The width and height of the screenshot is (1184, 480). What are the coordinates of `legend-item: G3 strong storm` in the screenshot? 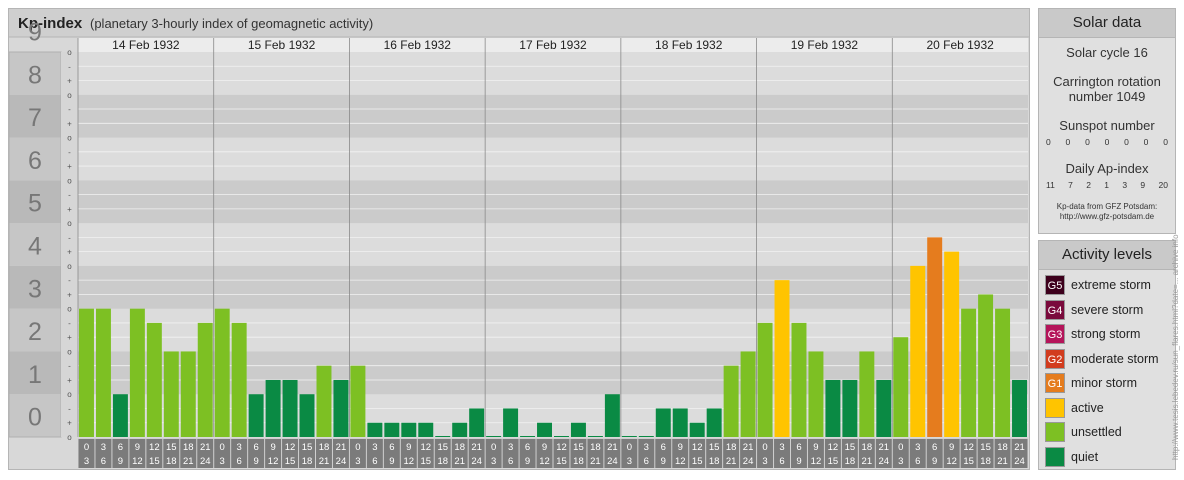 It's located at (1107, 334).